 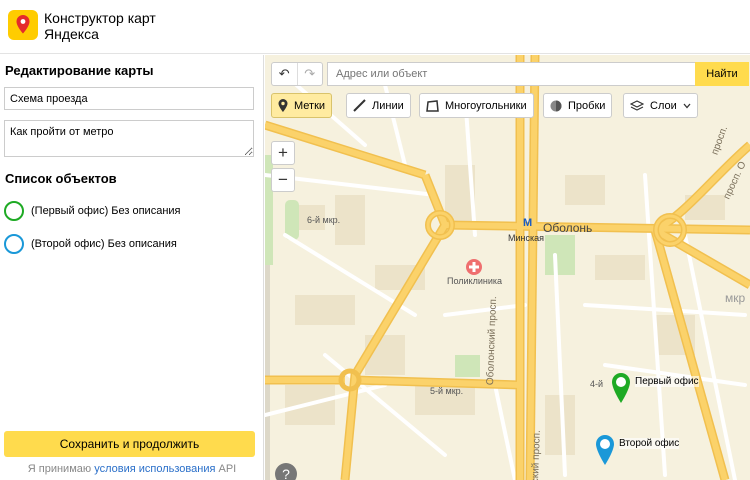 What do you see at coordinates (486, 105) in the screenshot?
I see `tool-label: Многоугольники` at bounding box center [486, 105].